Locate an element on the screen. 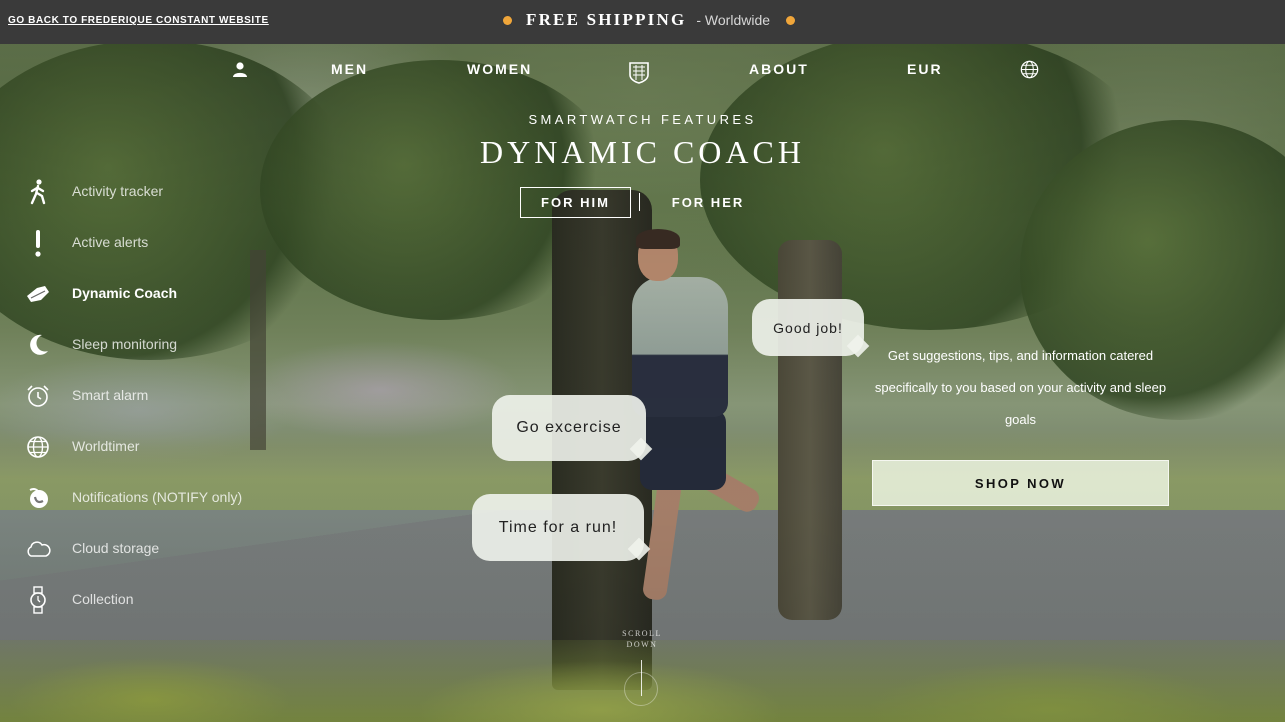  exclamation-icon is located at coordinates (38, 243).